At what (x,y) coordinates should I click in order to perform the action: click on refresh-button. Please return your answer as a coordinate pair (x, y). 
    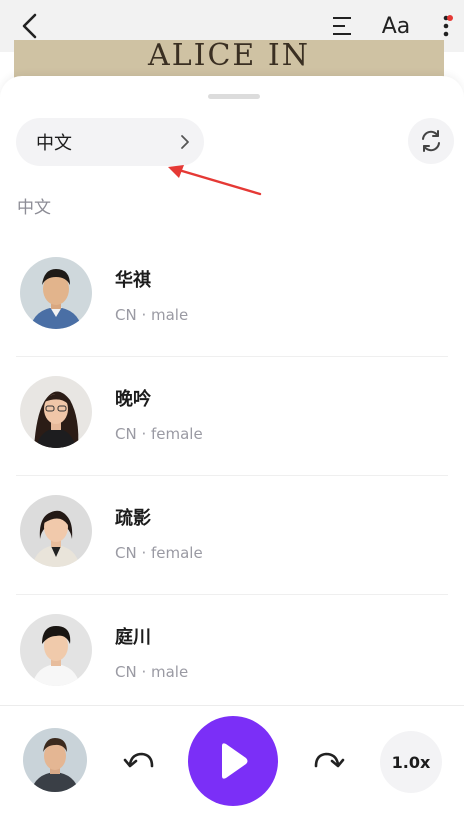
    Looking at the image, I should click on (431, 141).